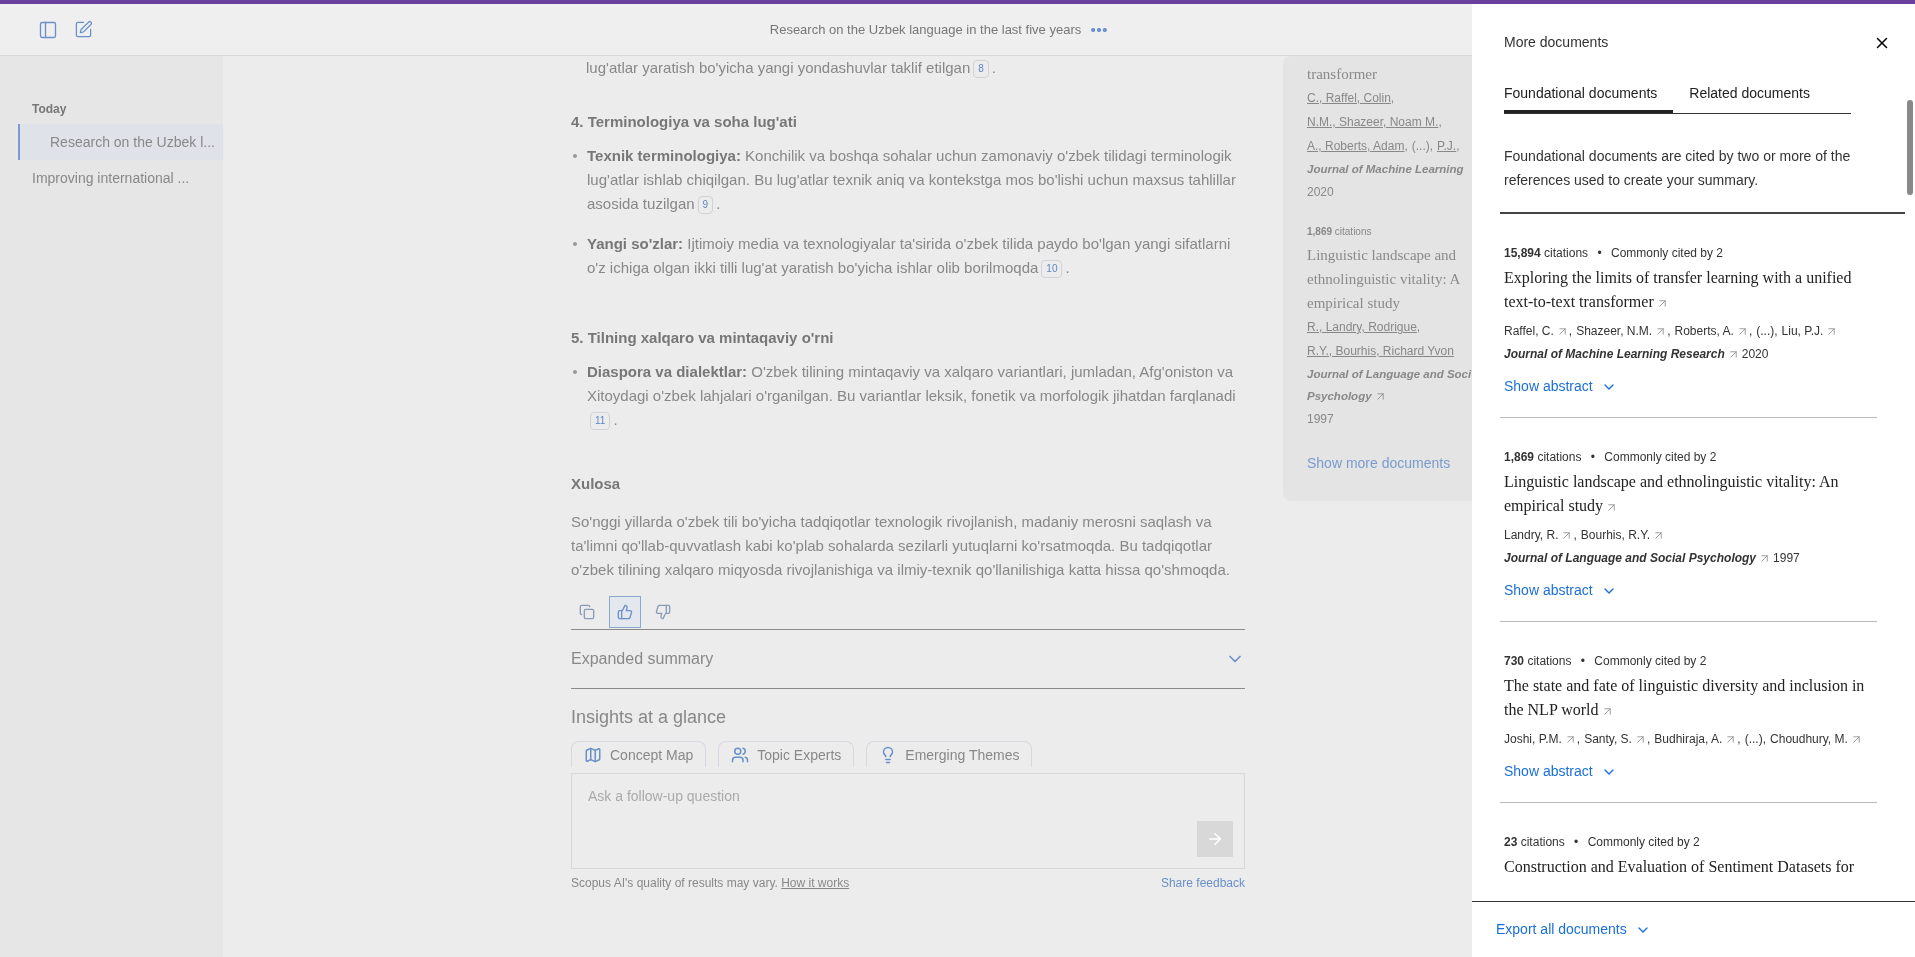 The height and width of the screenshot is (957, 1915). What do you see at coordinates (600, 421) in the screenshot?
I see `citation-marker: 11` at bounding box center [600, 421].